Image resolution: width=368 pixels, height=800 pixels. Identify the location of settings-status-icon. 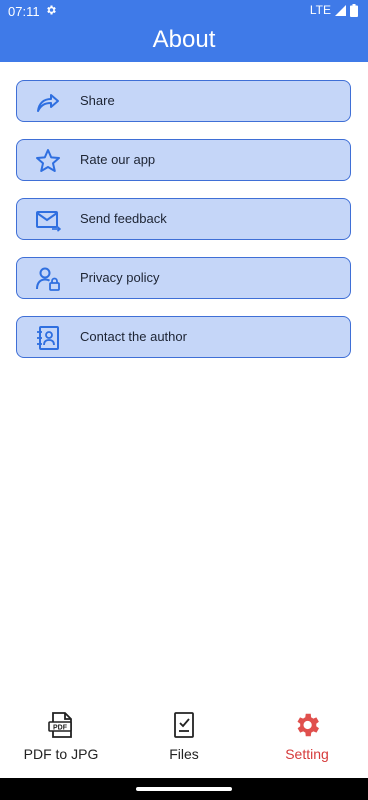
(51, 10).